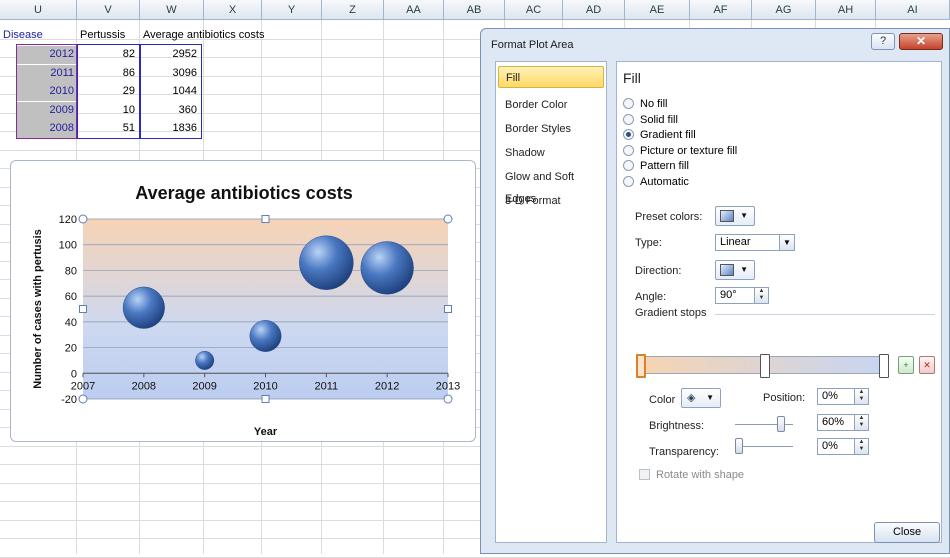 The image size is (950, 558). I want to click on nav-item-fill: Fill, so click(551, 77).